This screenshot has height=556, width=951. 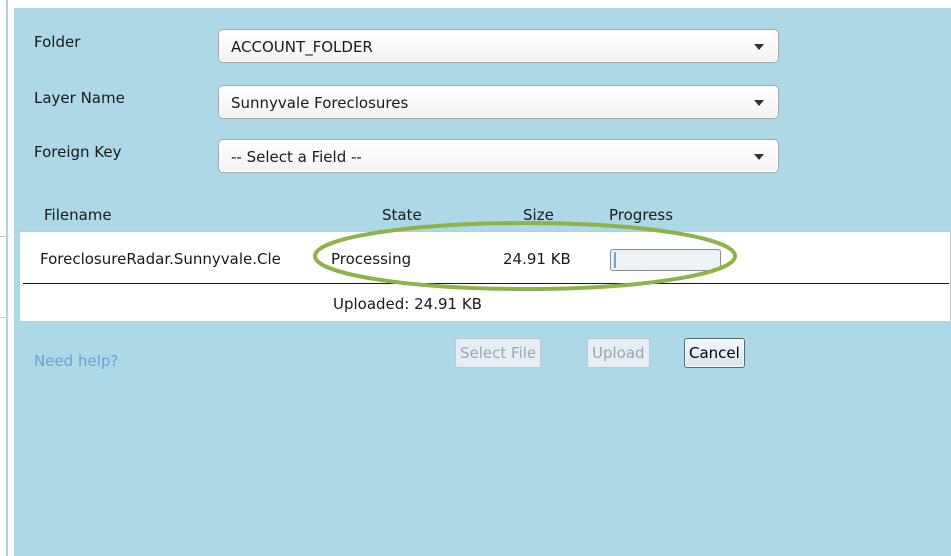 I want to click on row-state: Processing, so click(x=371, y=259).